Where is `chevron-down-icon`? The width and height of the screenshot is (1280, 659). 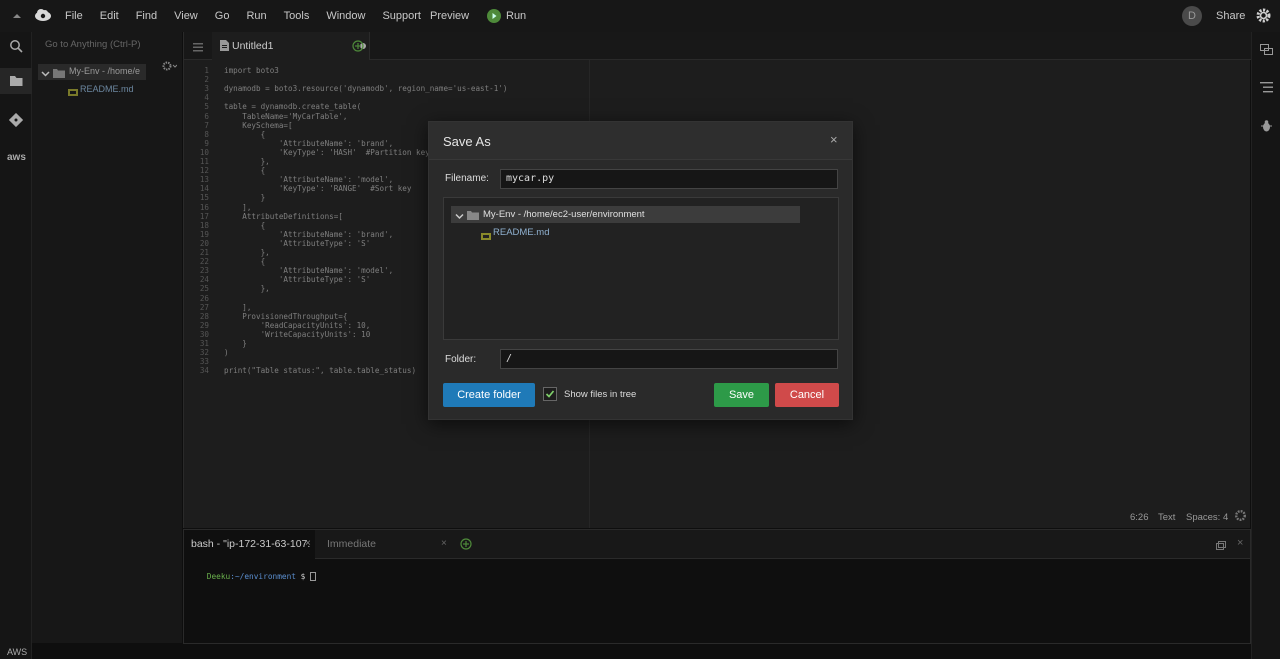
chevron-down-icon is located at coordinates (459, 217).